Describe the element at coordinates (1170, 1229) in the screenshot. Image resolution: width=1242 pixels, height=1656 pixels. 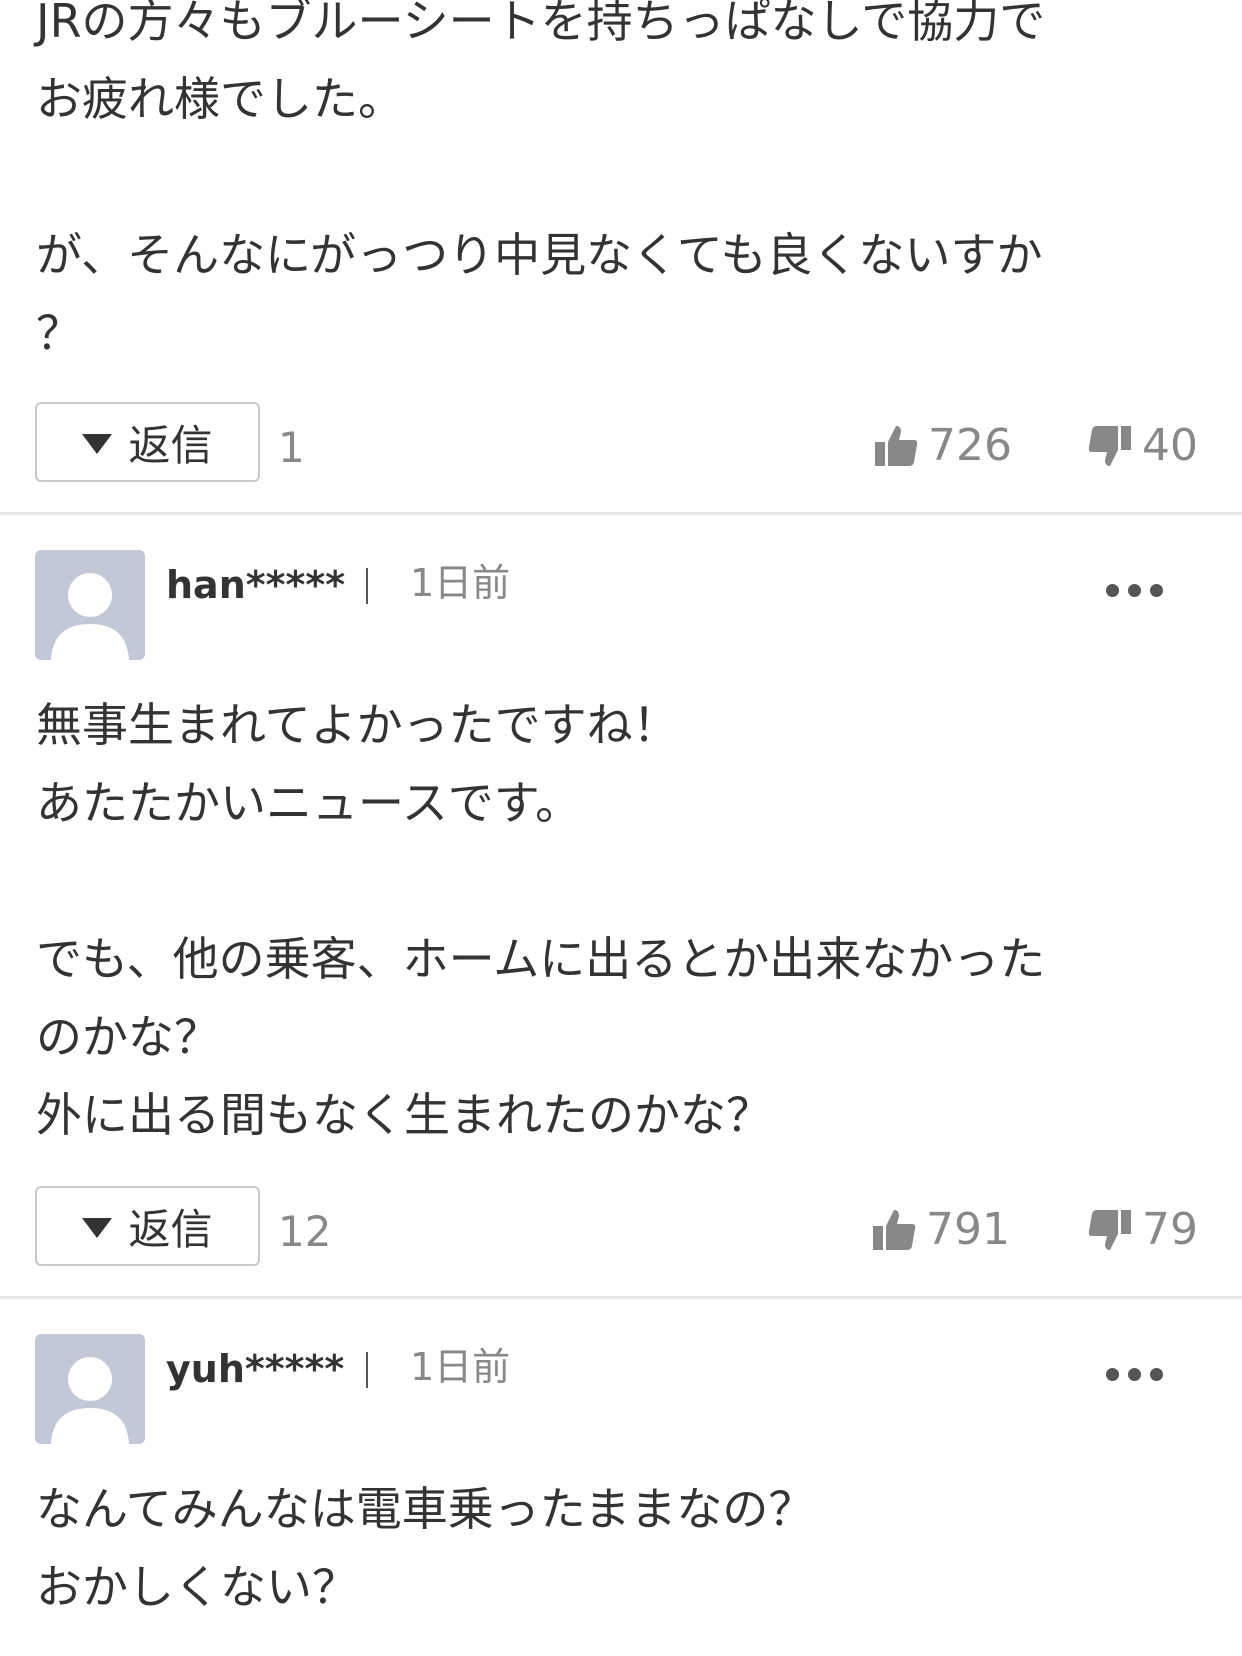
I see `dislike-count: 79` at that location.